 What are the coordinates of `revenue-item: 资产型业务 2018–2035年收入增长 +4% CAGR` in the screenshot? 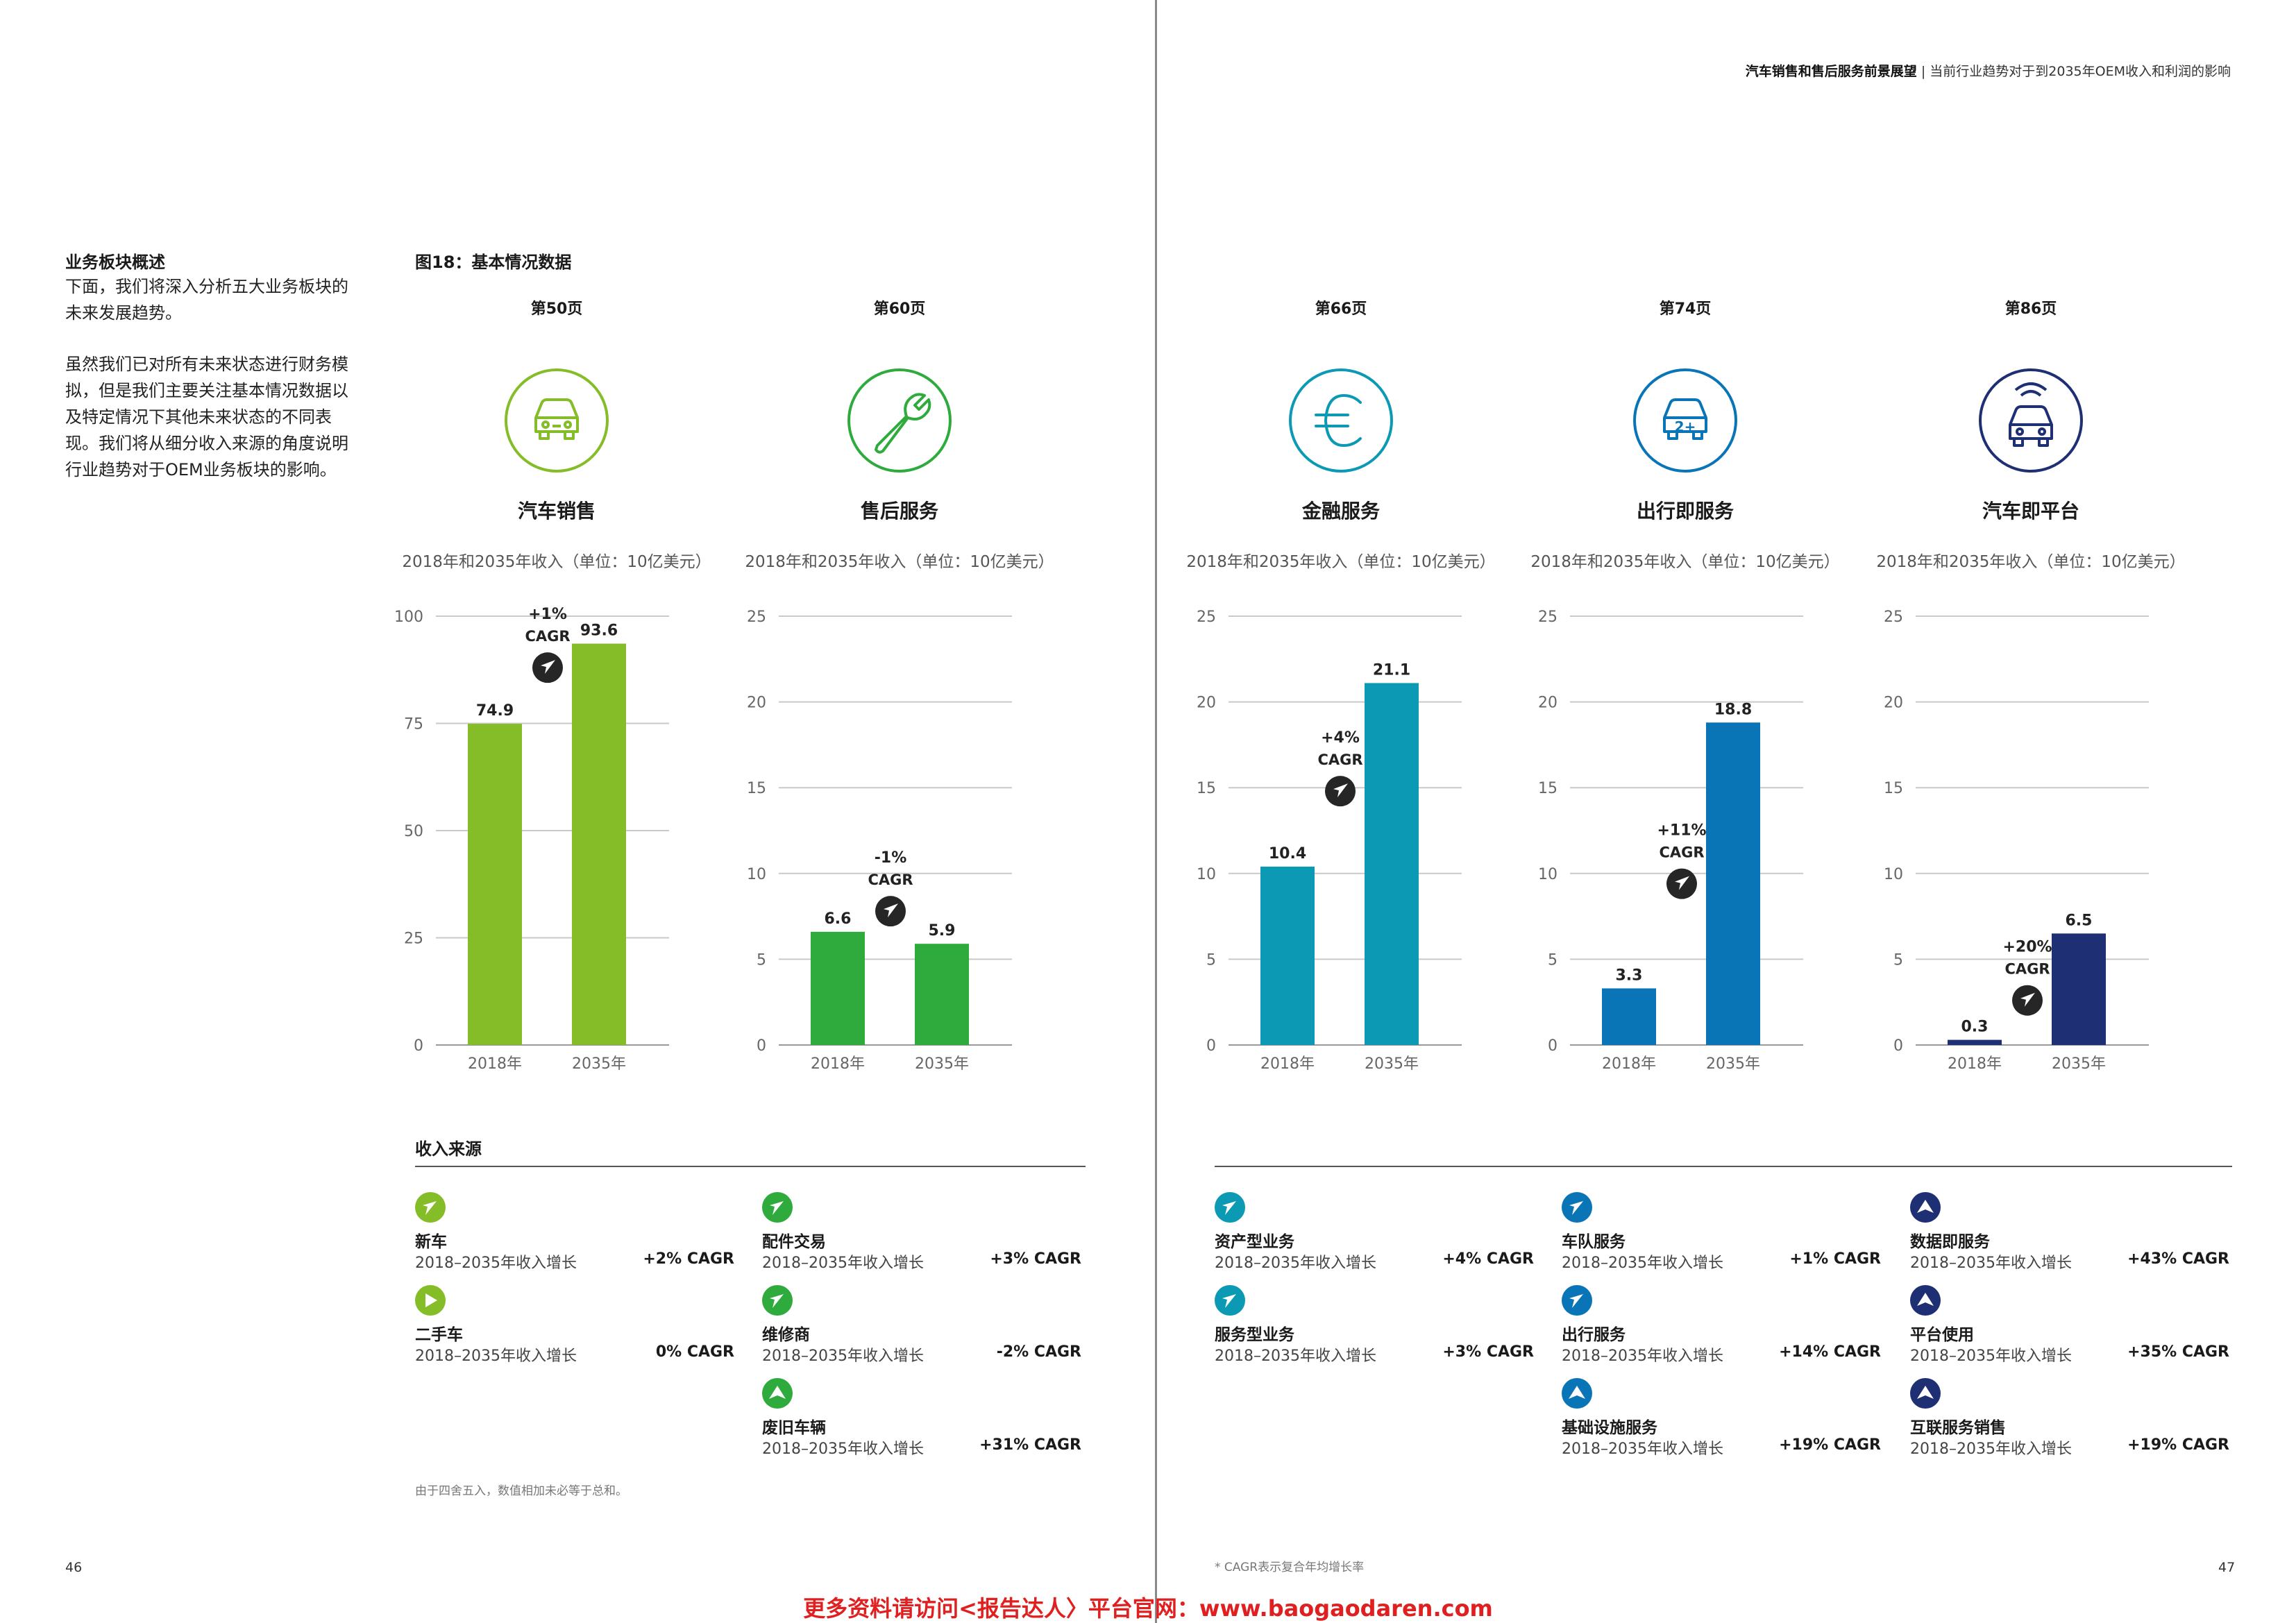 It's located at (1375, 1233).